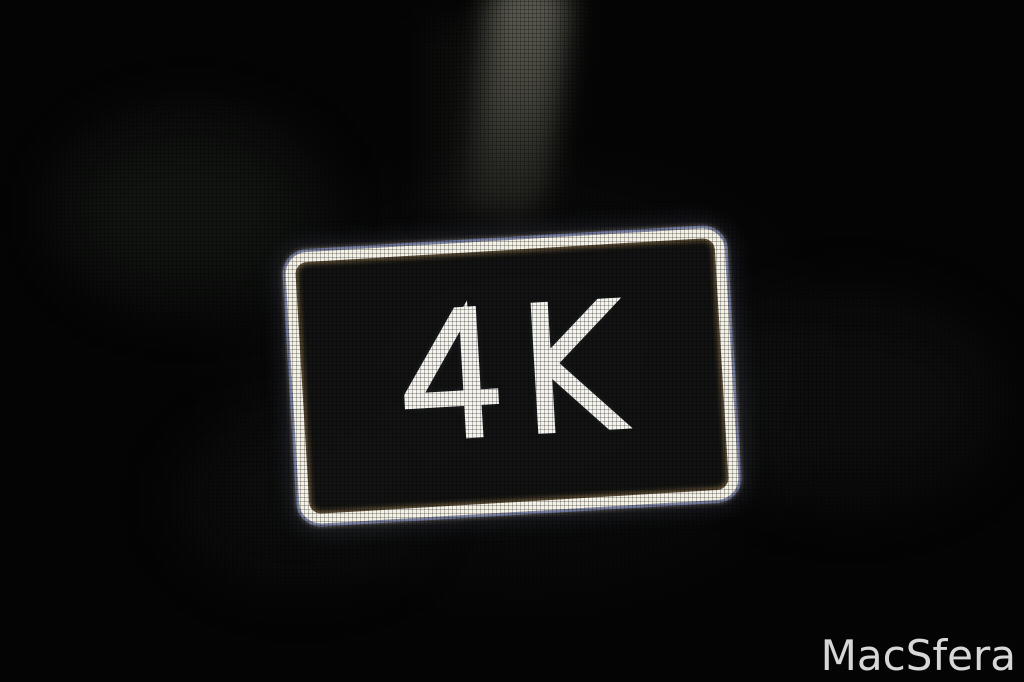  What do you see at coordinates (518, 110) in the screenshot?
I see `background-light-streak` at bounding box center [518, 110].